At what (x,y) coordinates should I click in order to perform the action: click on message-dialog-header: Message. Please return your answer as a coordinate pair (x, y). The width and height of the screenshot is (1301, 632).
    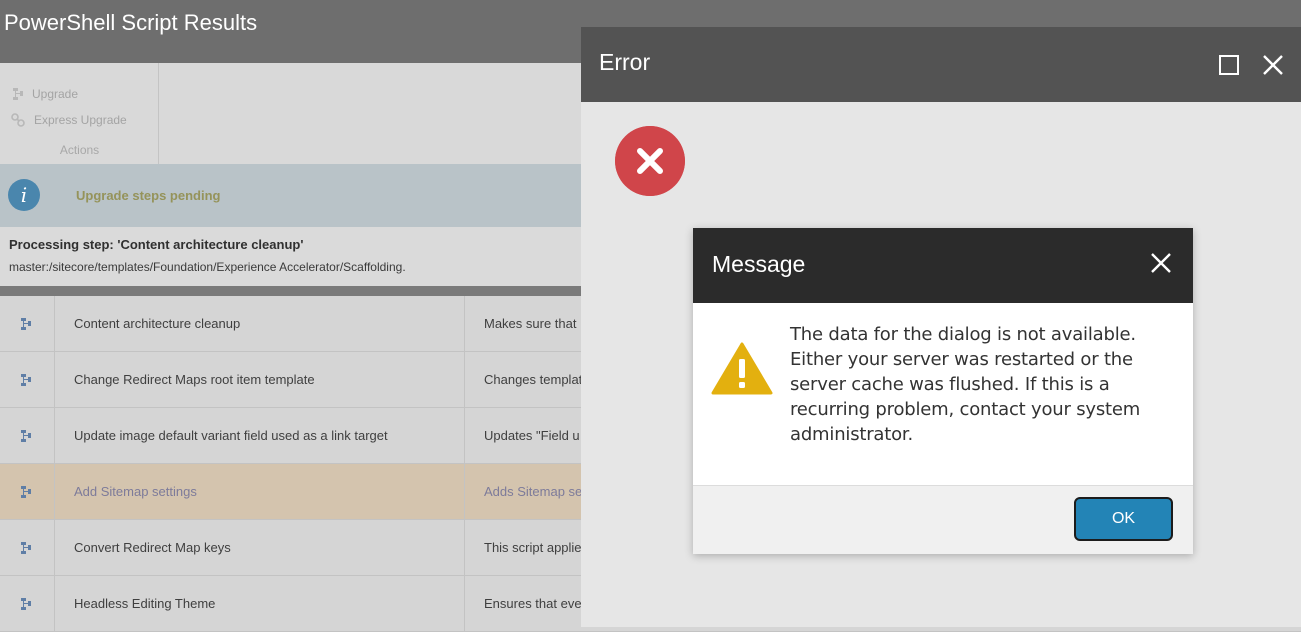
    Looking at the image, I should click on (943, 265).